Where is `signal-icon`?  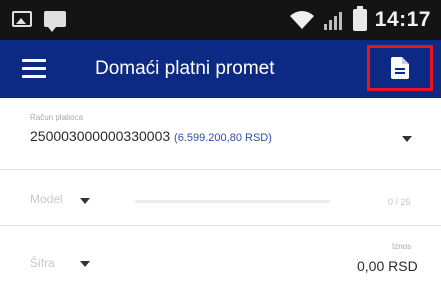
signal-icon is located at coordinates (332, 21).